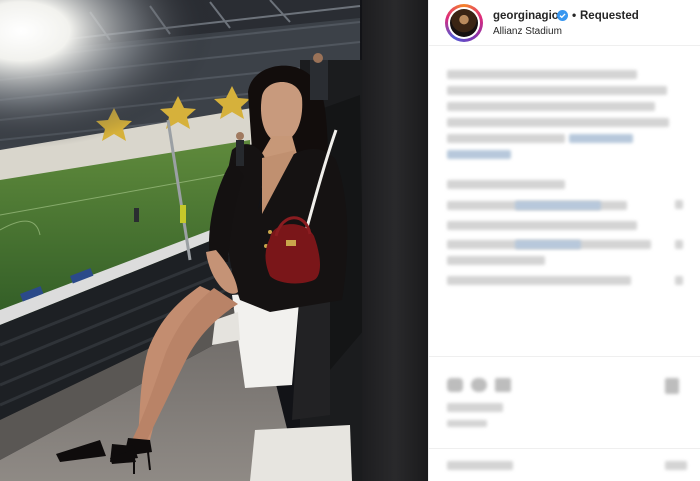  What do you see at coordinates (672, 386) in the screenshot?
I see `bookmark-icon` at bounding box center [672, 386].